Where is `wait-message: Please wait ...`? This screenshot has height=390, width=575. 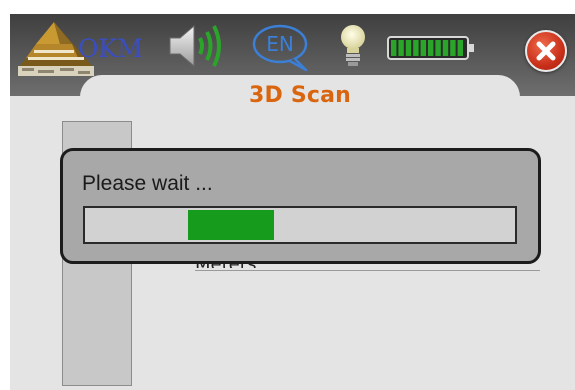
wait-message: Please wait ... is located at coordinates (147, 183).